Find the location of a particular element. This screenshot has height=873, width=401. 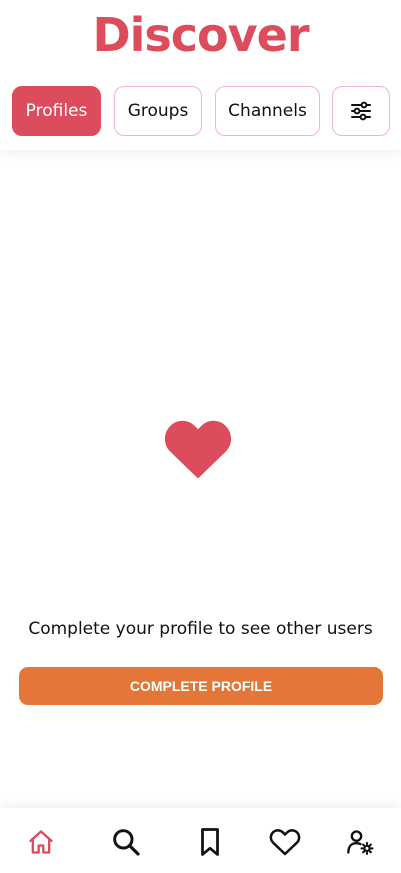

nav-bookmarks is located at coordinates (210, 842).